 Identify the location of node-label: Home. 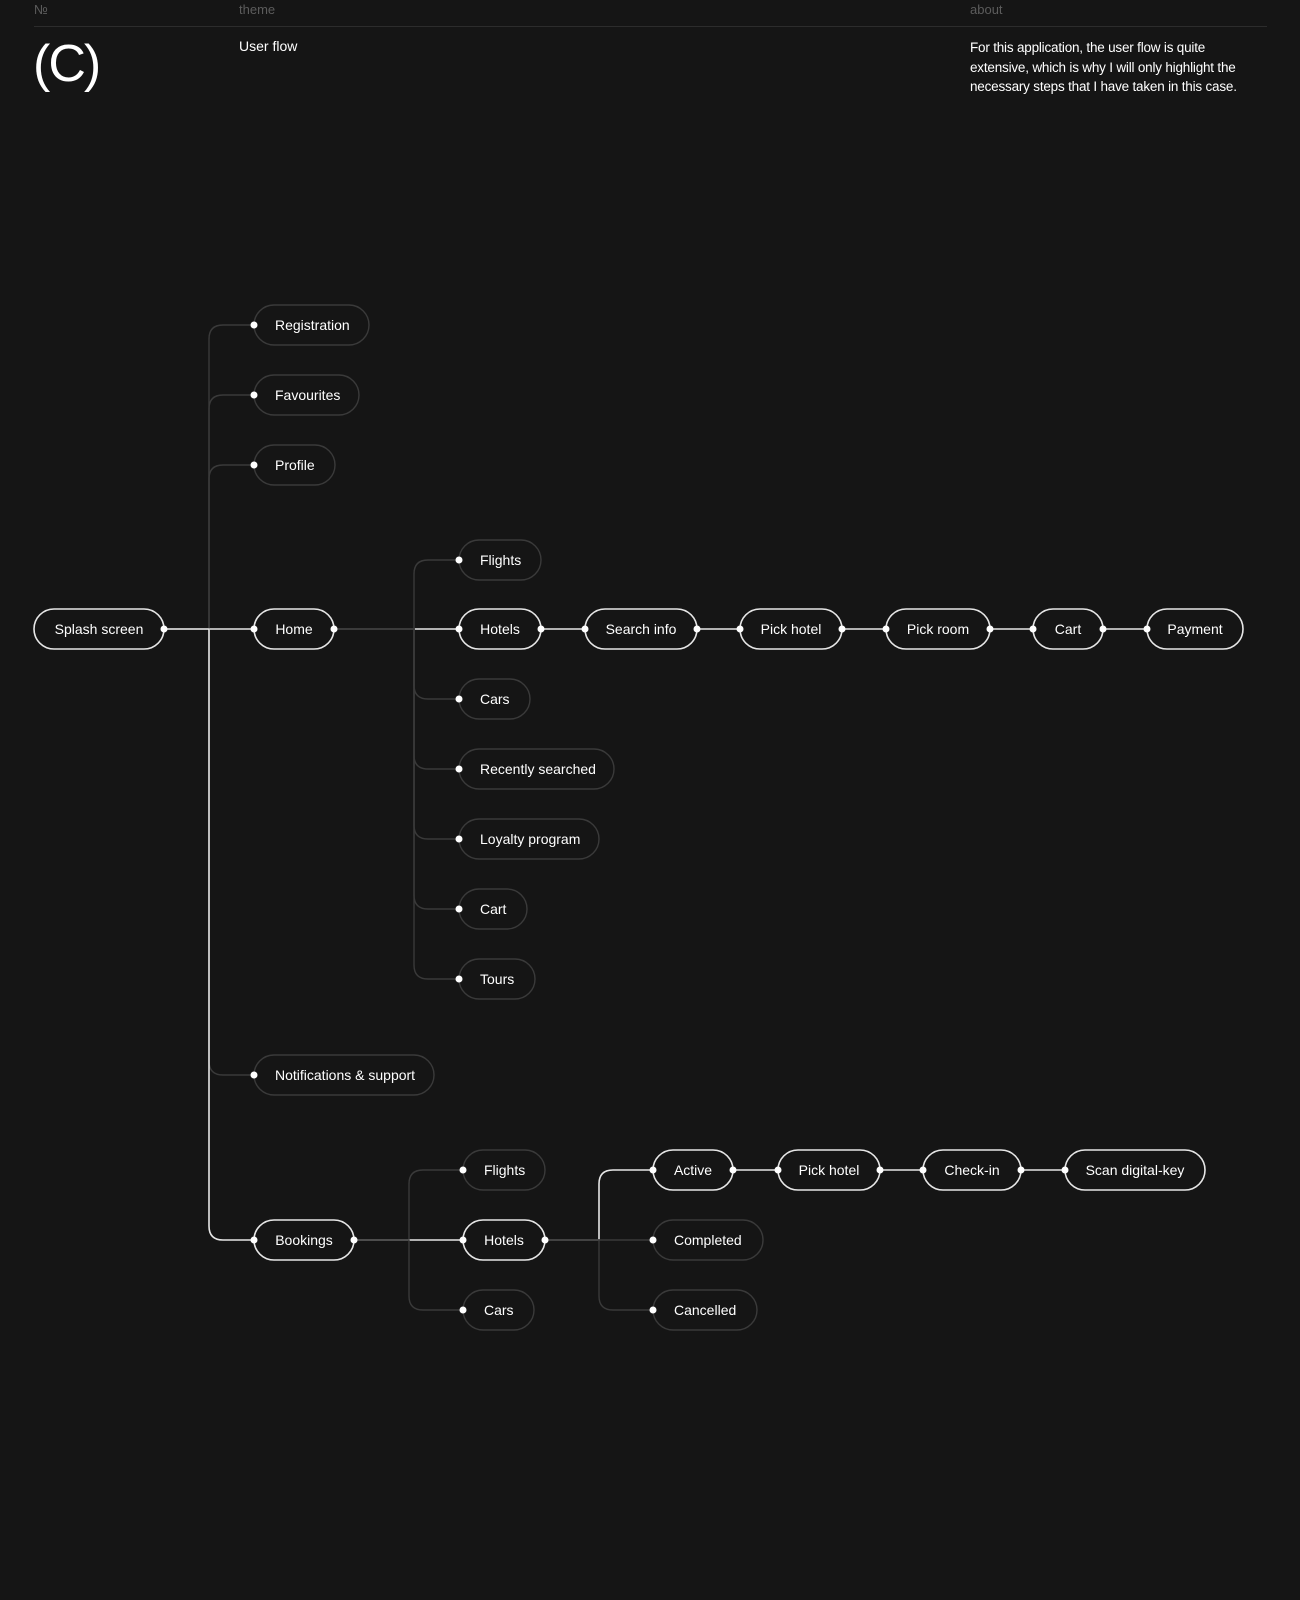
(294, 629).